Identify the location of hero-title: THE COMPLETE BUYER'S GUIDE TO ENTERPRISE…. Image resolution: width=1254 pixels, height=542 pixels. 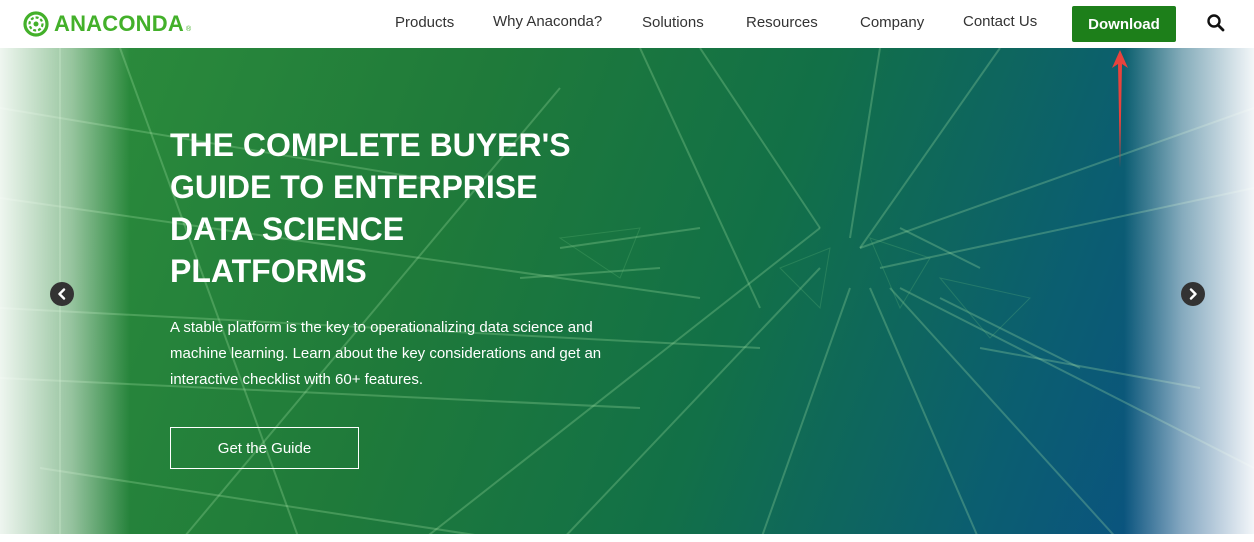
(370, 208).